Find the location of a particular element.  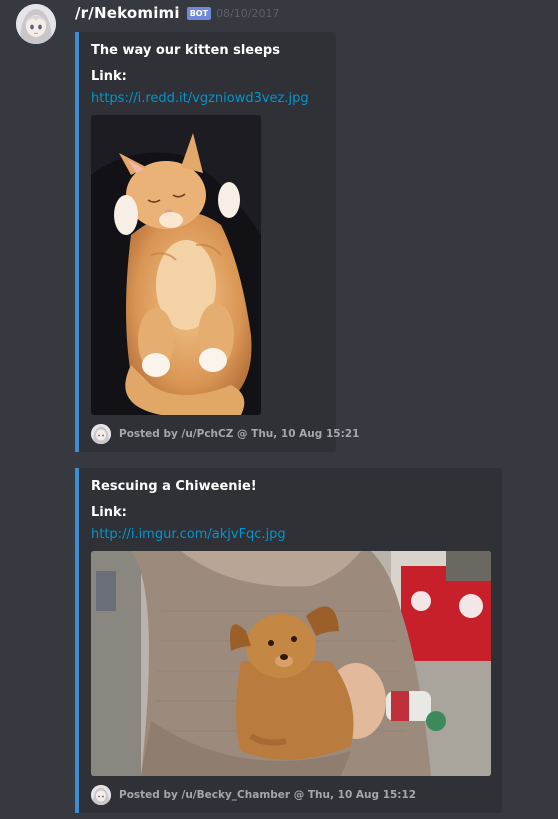

anime-girl-avatar-icon is located at coordinates (36, 24).